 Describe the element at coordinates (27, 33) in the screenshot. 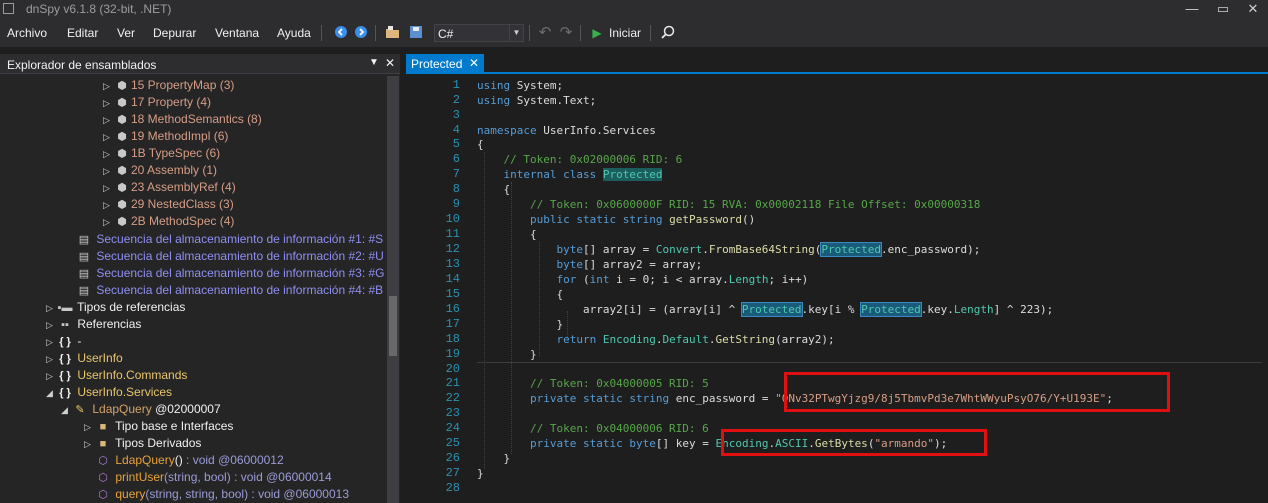

I see `menu-archivo: Archivo` at that location.